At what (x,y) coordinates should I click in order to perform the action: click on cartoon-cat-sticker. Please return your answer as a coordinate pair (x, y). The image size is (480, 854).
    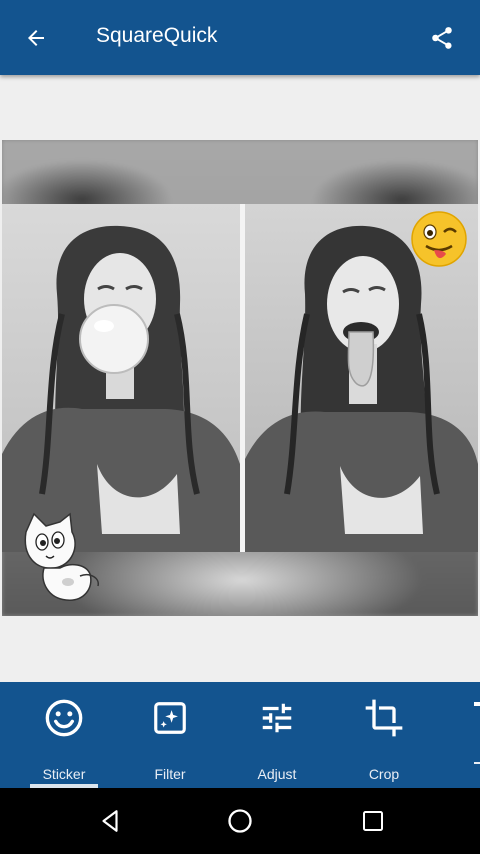
    Looking at the image, I should click on (63, 558).